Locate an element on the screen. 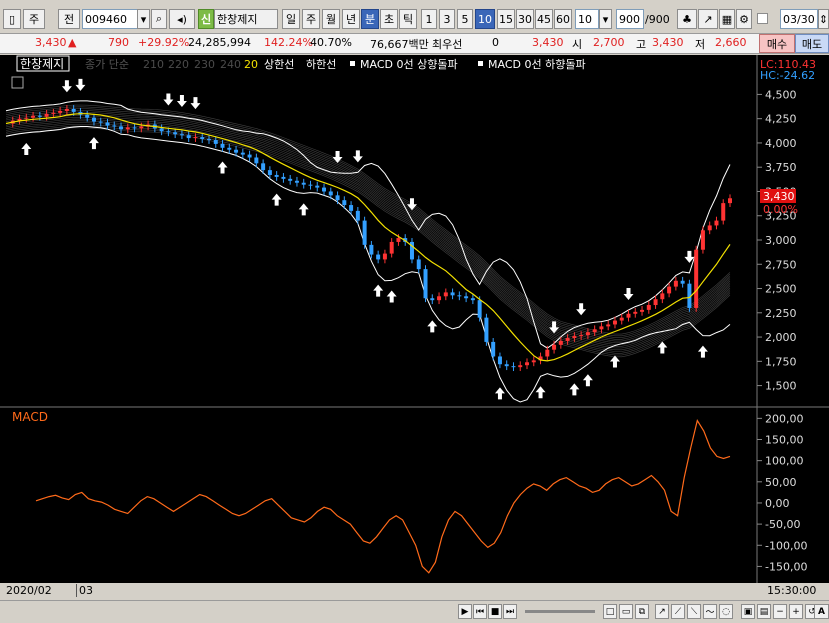  code-dropdown-icon: ▾ is located at coordinates (143, 19).